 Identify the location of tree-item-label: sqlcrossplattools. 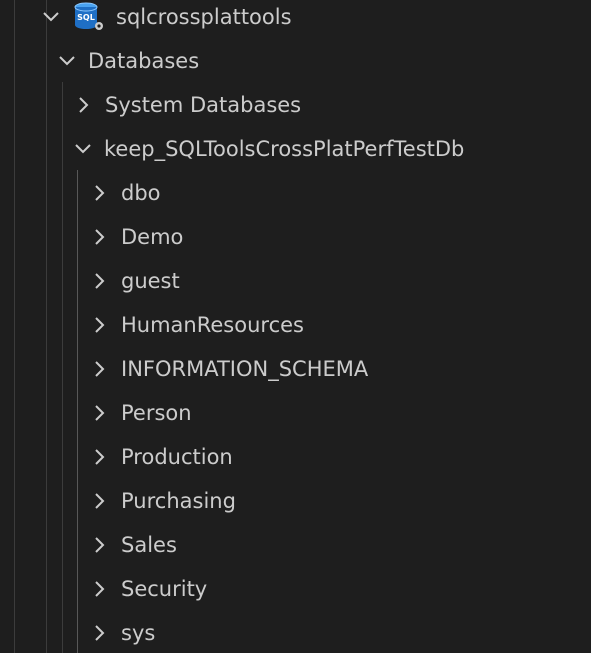
(204, 17).